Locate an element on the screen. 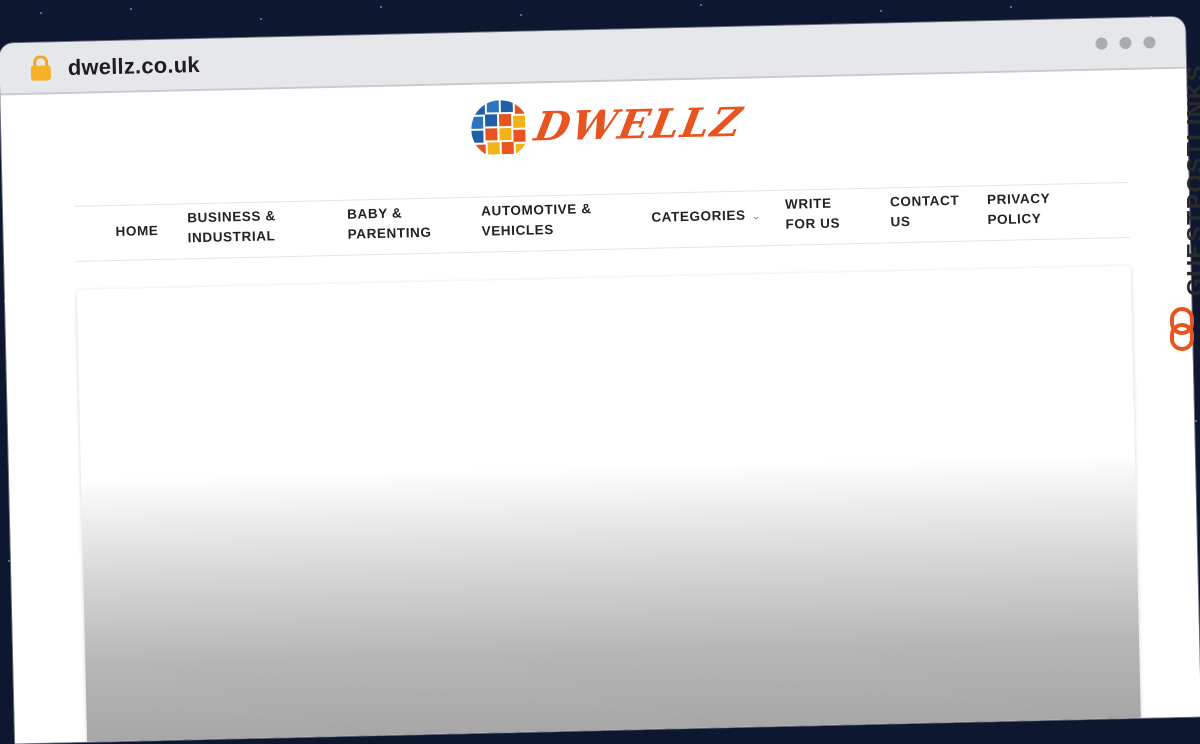 The width and height of the screenshot is (1200, 744). nav-item-privacy-policy: PRIVACY POLICY is located at coordinates (1019, 209).